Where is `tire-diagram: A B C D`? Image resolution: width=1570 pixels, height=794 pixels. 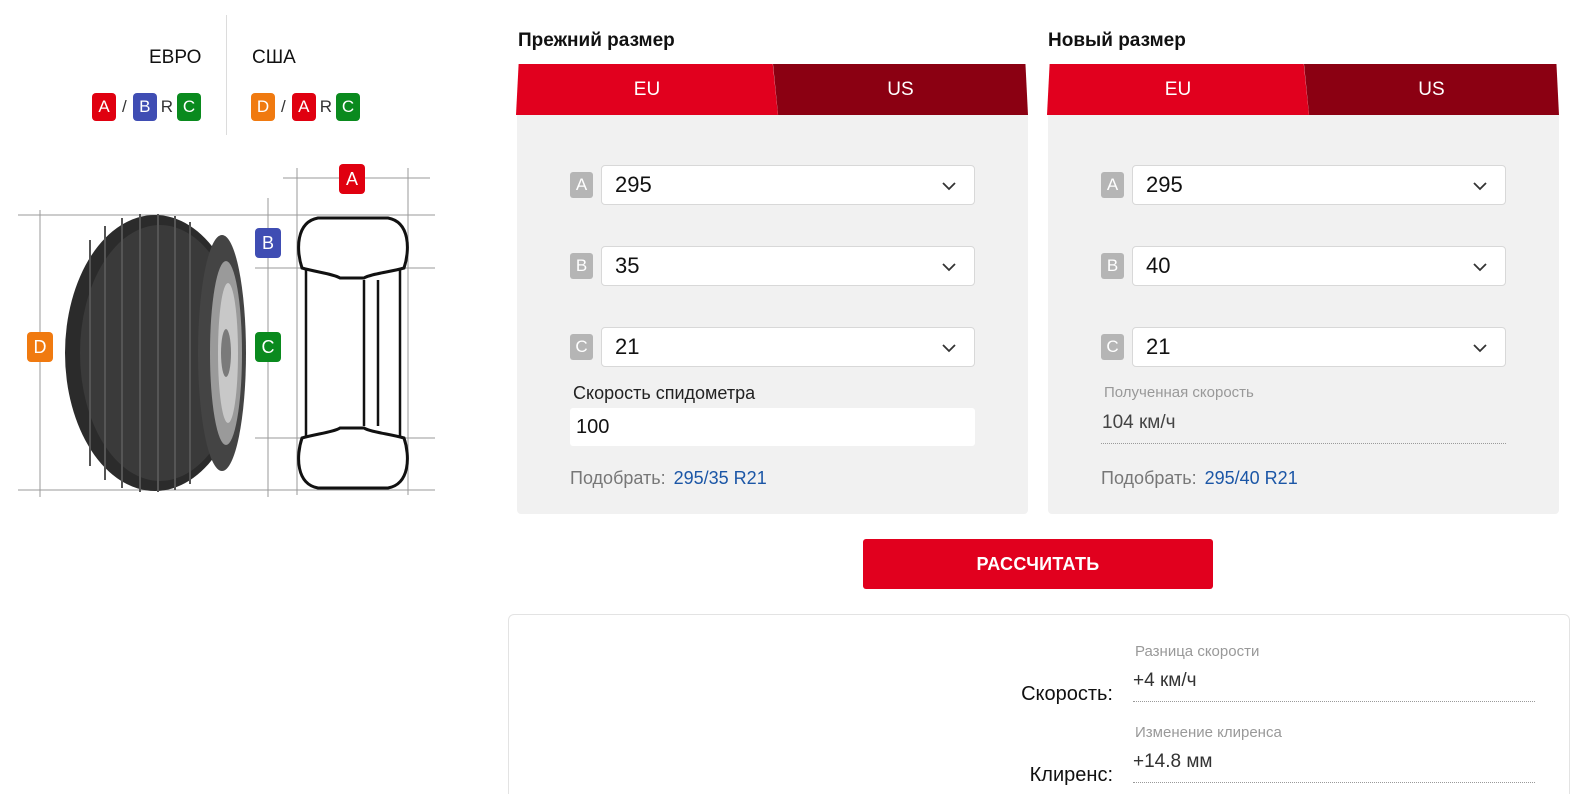 tire-diagram: A B C D is located at coordinates (230, 330).